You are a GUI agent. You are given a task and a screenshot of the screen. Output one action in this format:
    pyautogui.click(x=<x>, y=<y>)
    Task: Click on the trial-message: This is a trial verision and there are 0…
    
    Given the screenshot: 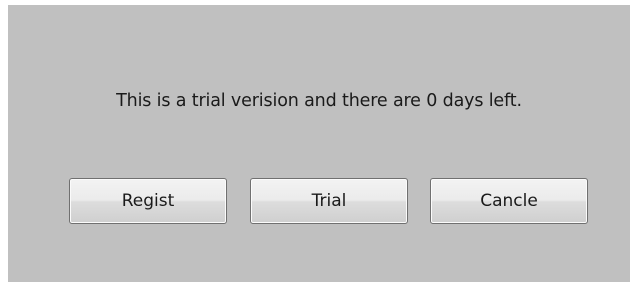 What is the action you would take?
    pyautogui.click(x=319, y=101)
    